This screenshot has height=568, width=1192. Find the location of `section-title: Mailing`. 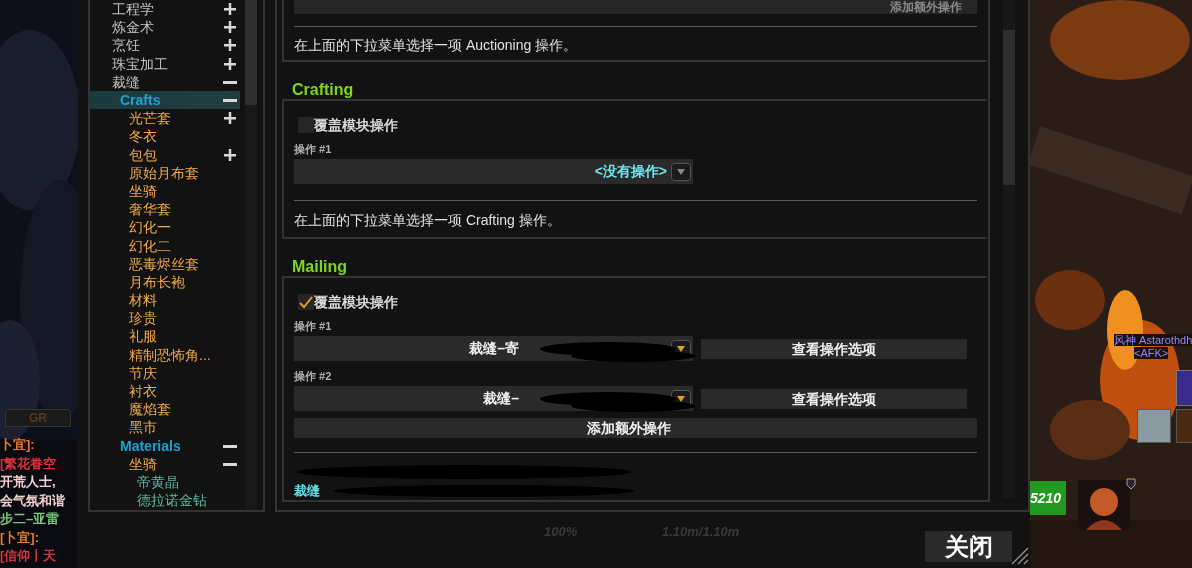

section-title: Mailing is located at coordinates (320, 267).